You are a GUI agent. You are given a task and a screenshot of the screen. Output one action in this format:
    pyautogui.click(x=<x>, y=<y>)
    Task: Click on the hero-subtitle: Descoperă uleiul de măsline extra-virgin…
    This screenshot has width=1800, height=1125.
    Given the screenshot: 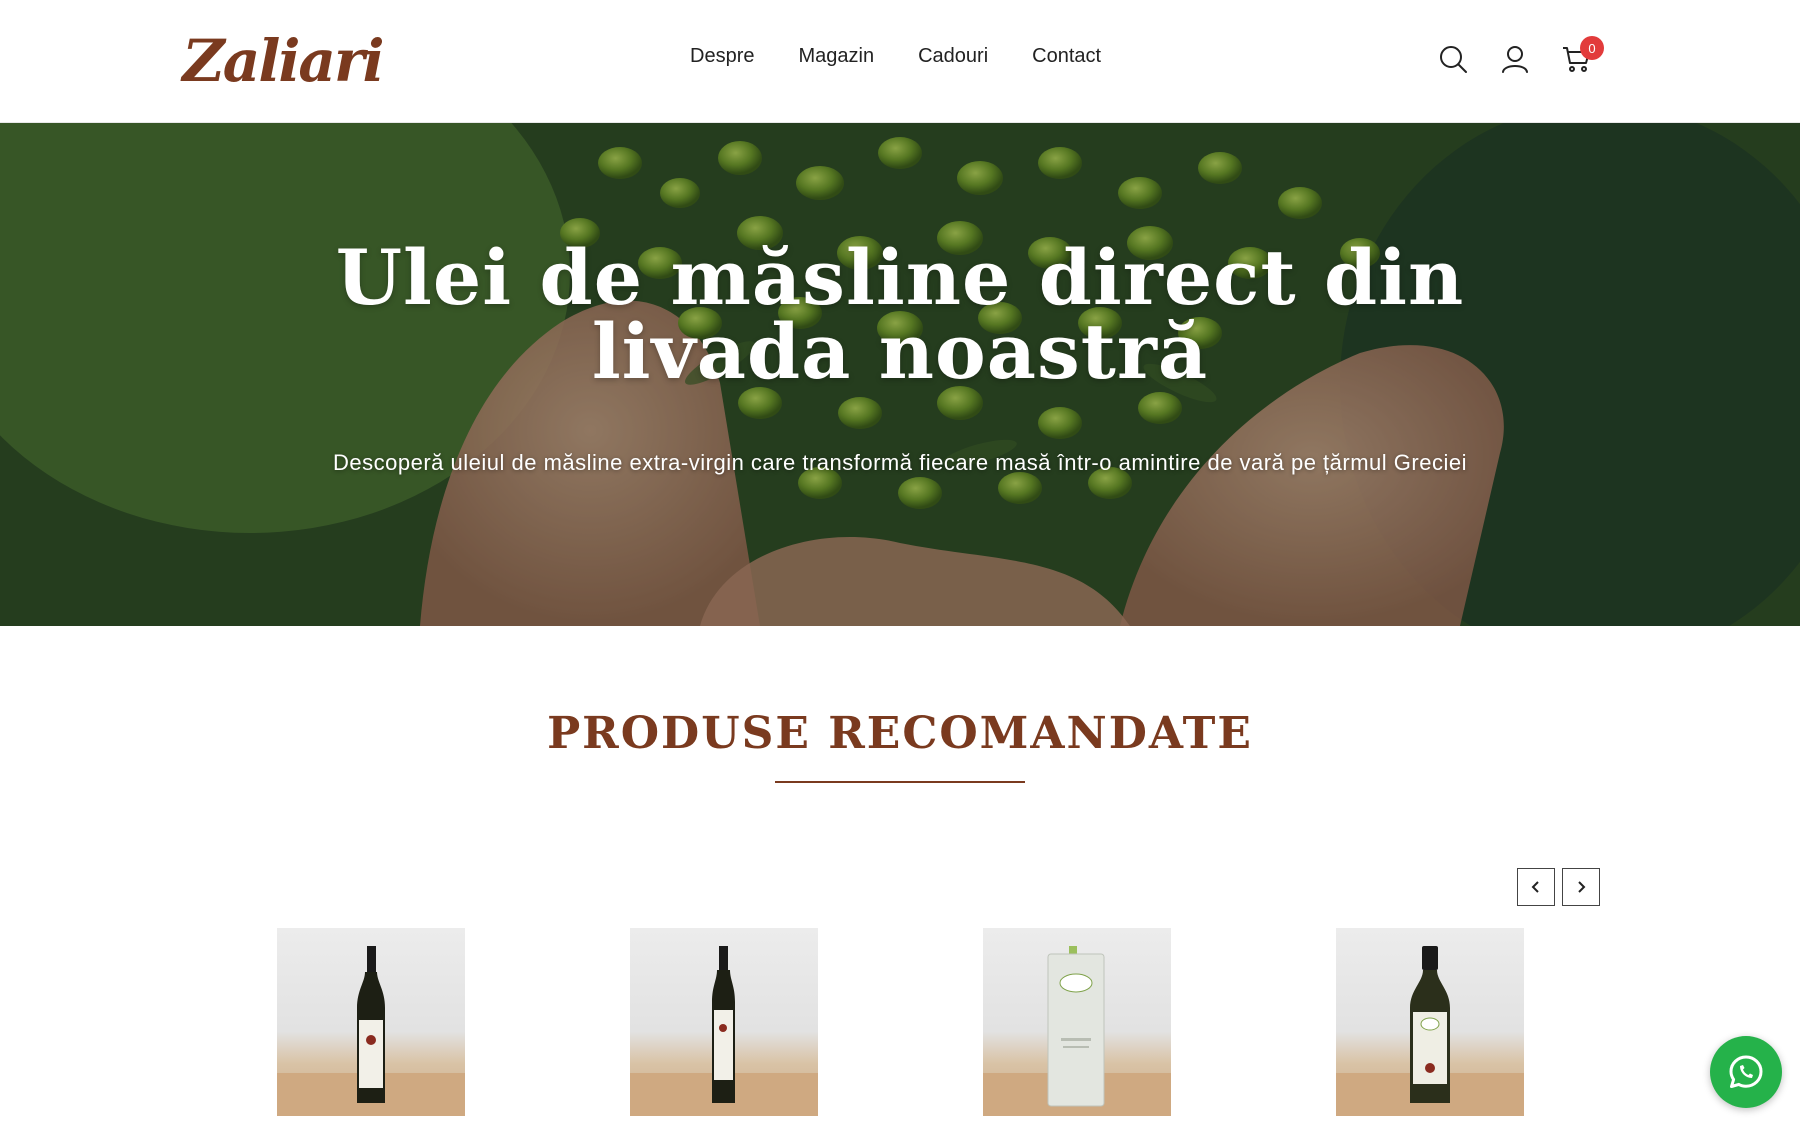 What is the action you would take?
    pyautogui.click(x=900, y=462)
    